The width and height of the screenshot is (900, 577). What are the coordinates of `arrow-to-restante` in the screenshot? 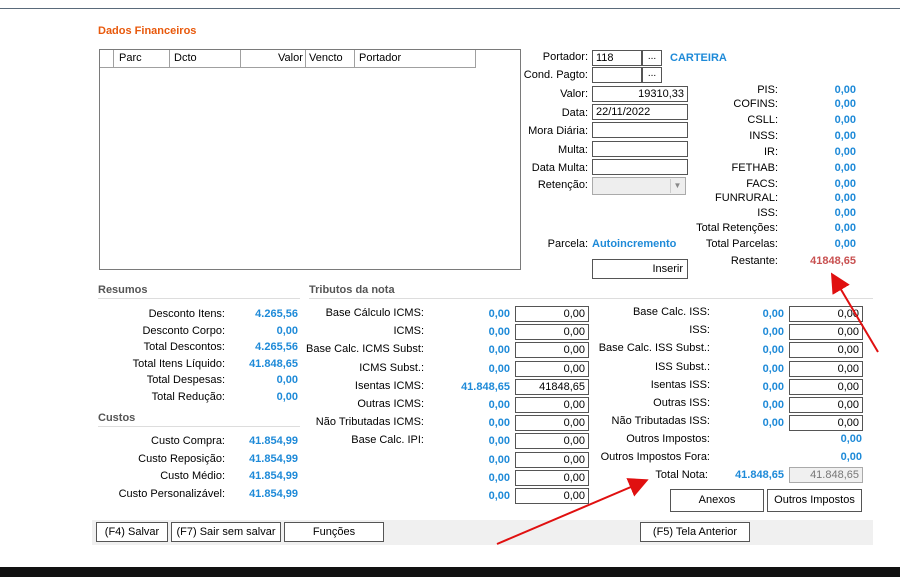 It's located at (854, 312).